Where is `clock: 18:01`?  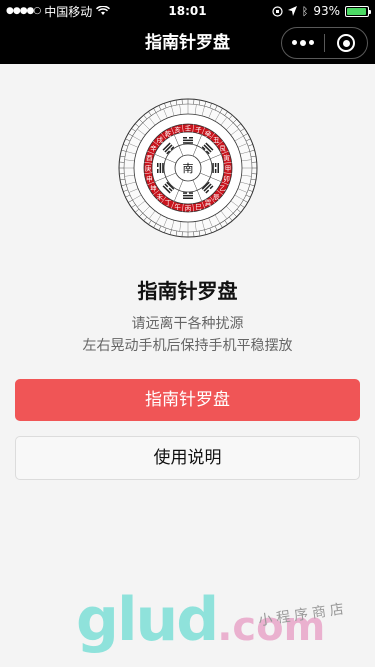 clock: 18:01 is located at coordinates (187, 11).